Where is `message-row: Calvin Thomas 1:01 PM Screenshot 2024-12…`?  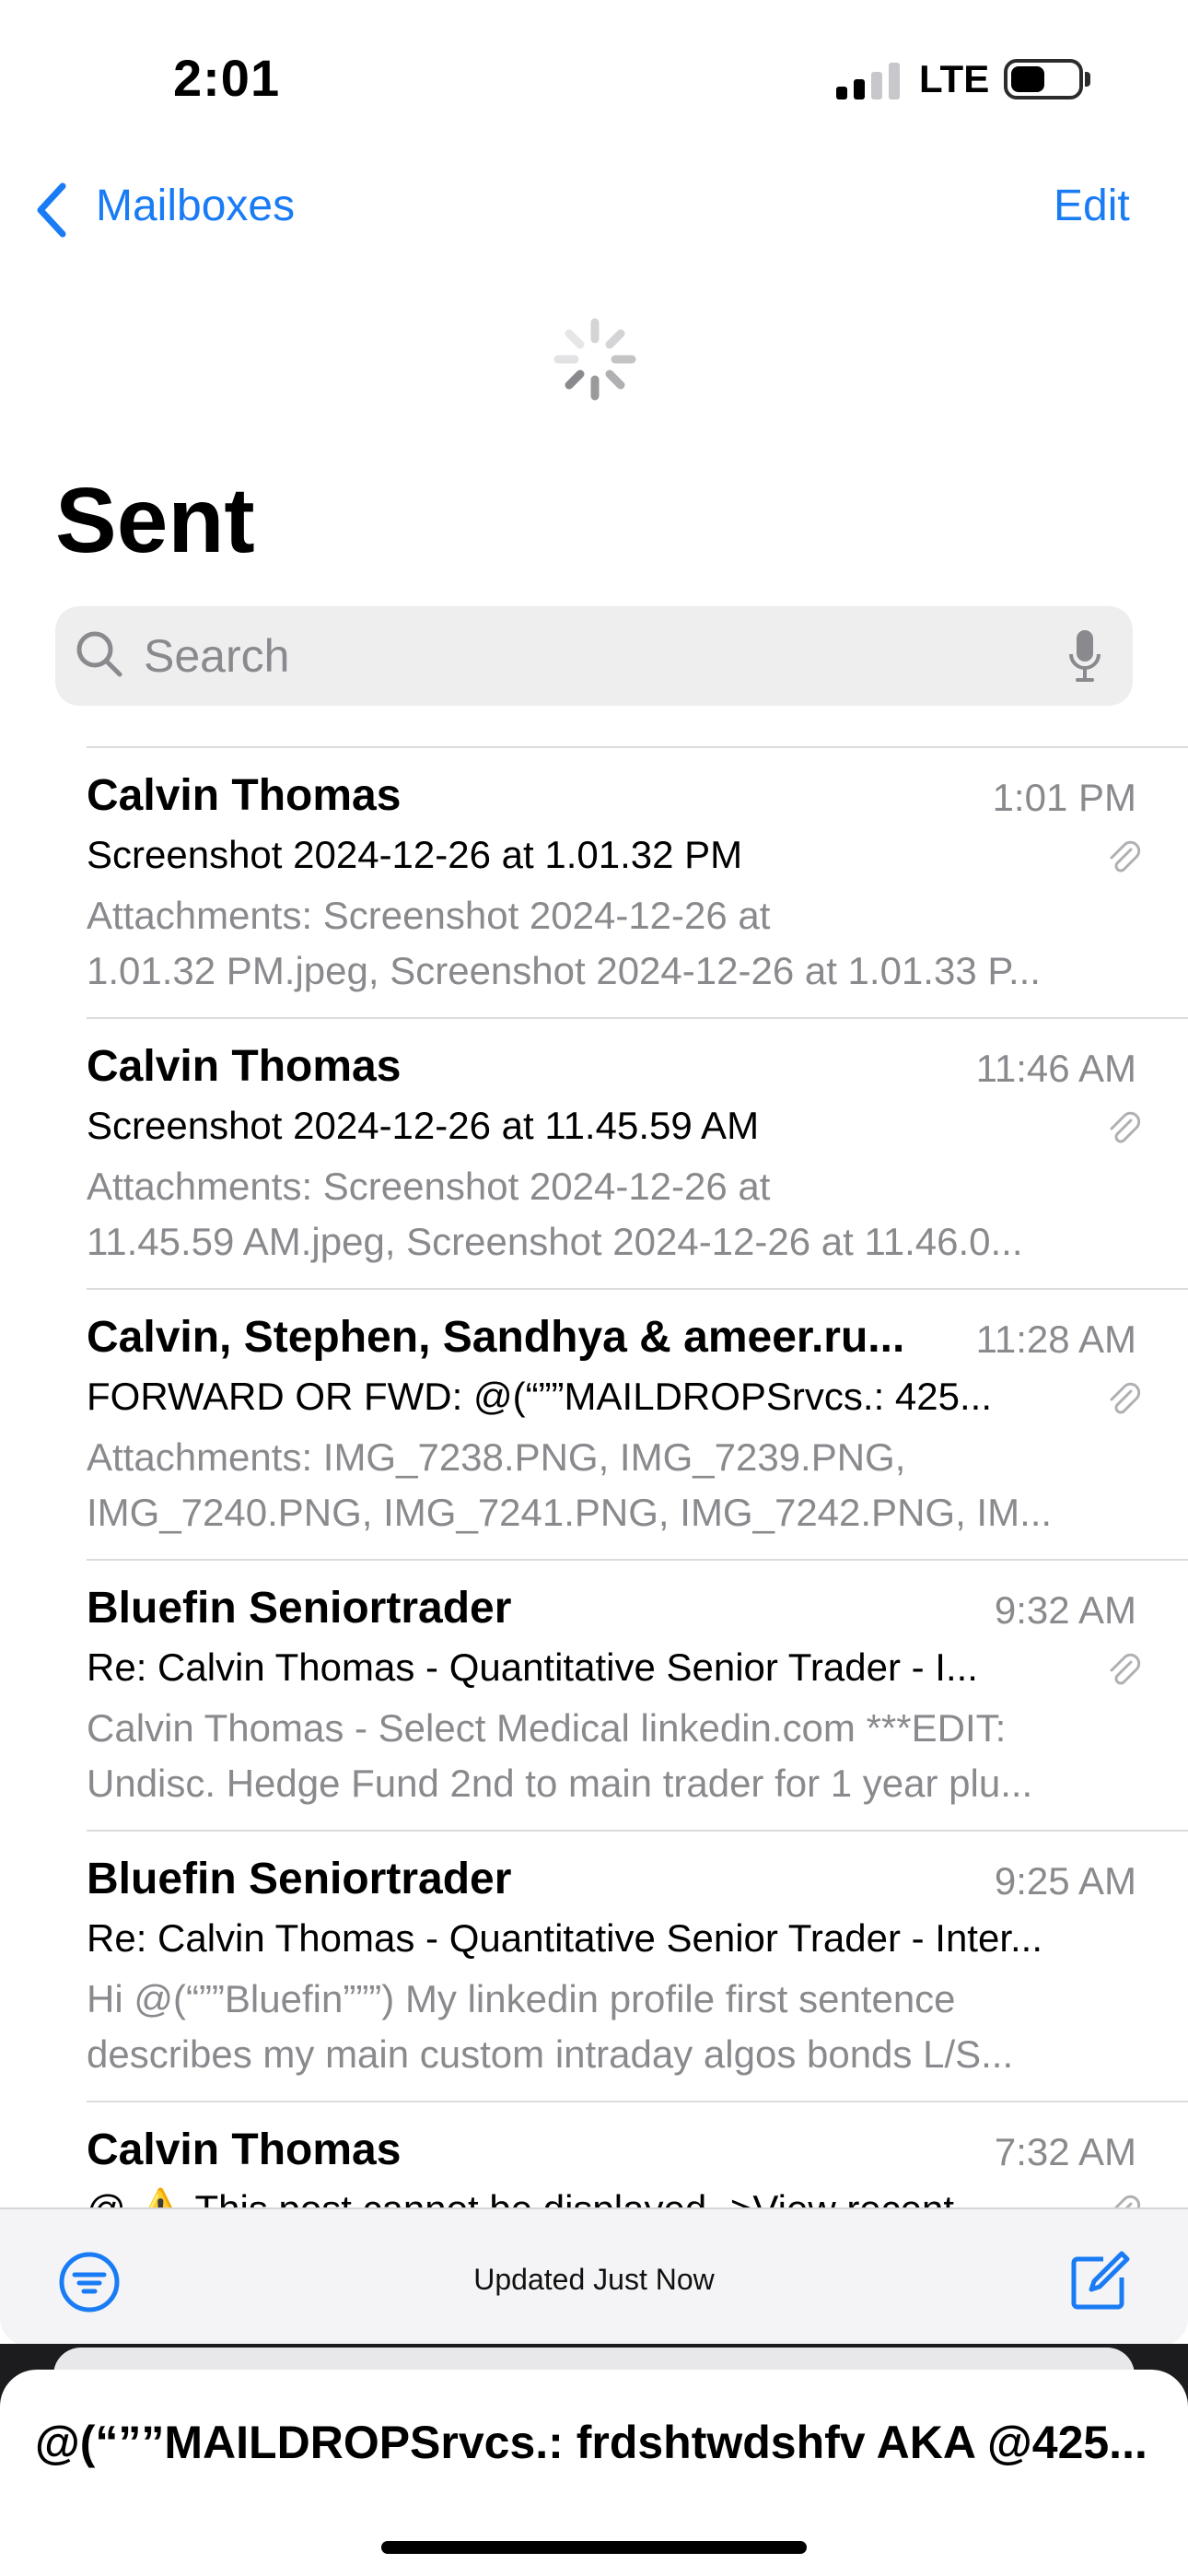 message-row: Calvin Thomas 1:01 PM Screenshot 2024-12… is located at coordinates (637, 881).